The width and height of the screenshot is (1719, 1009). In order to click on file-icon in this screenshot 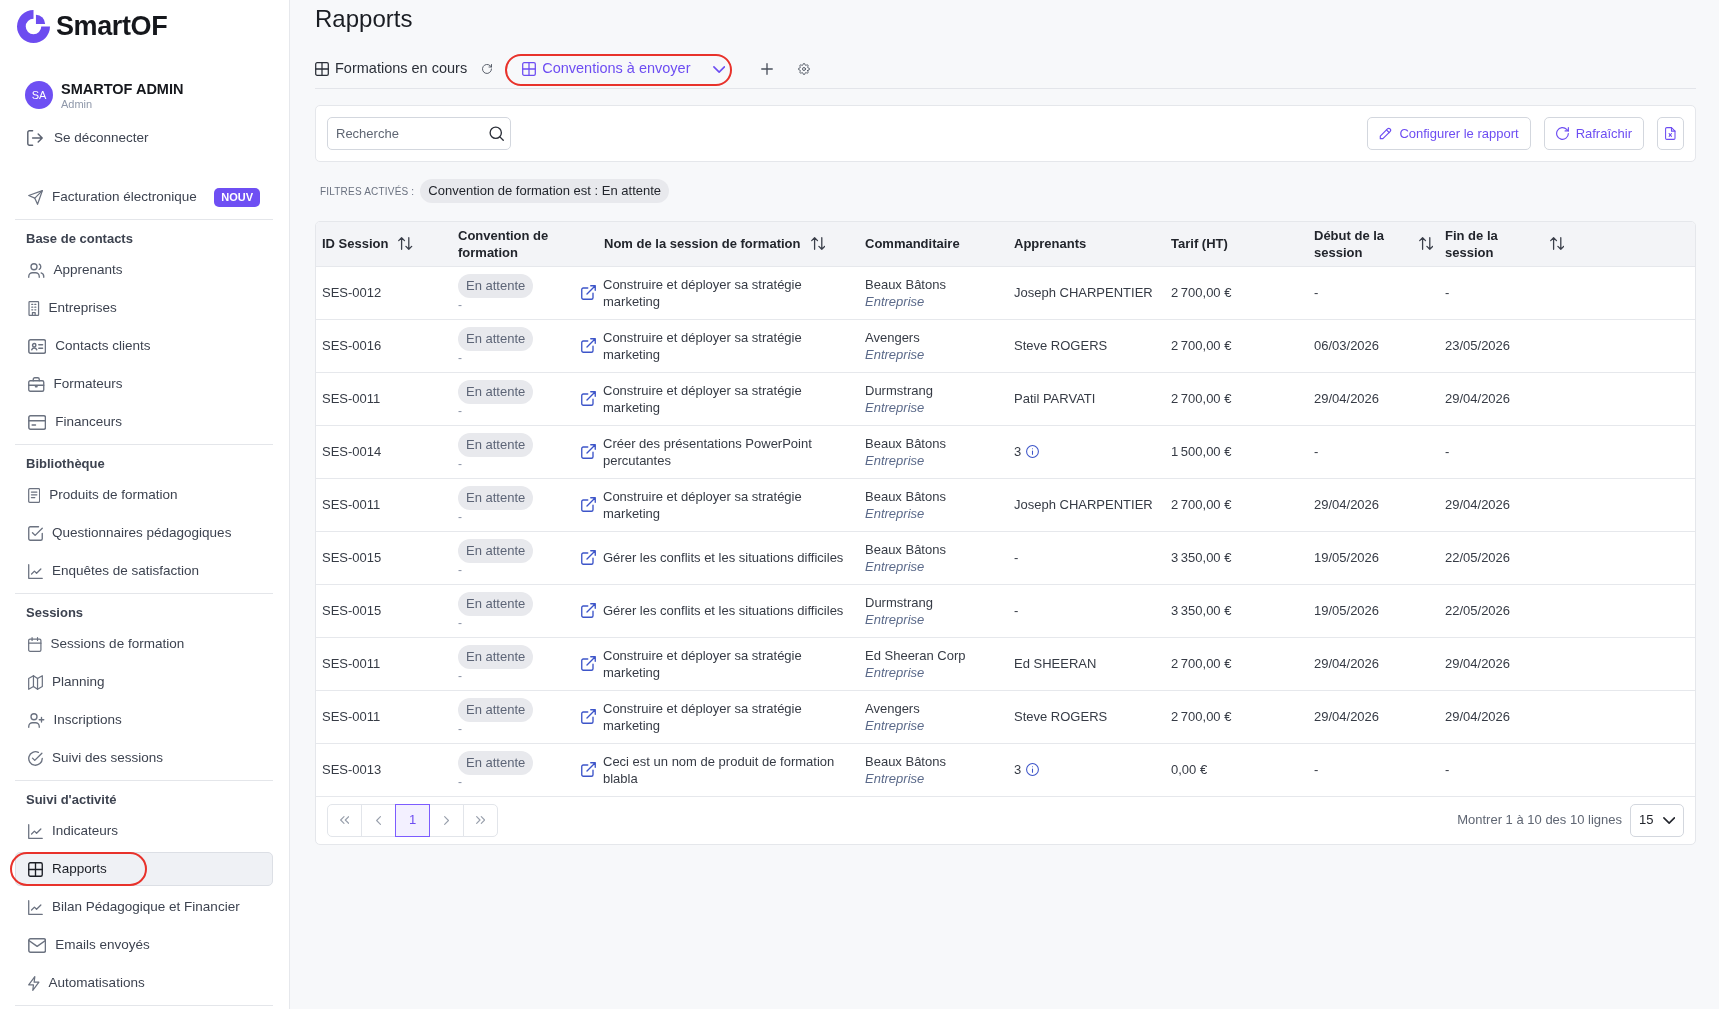, I will do `click(1670, 133)`.